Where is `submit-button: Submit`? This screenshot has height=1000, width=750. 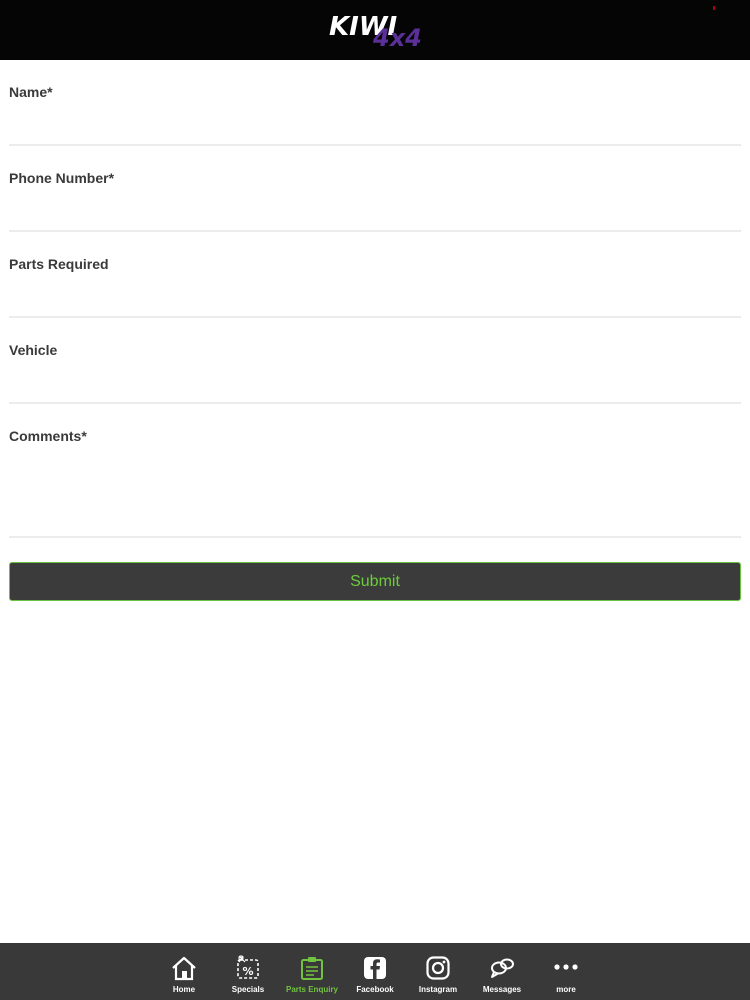
submit-button: Submit is located at coordinates (375, 581).